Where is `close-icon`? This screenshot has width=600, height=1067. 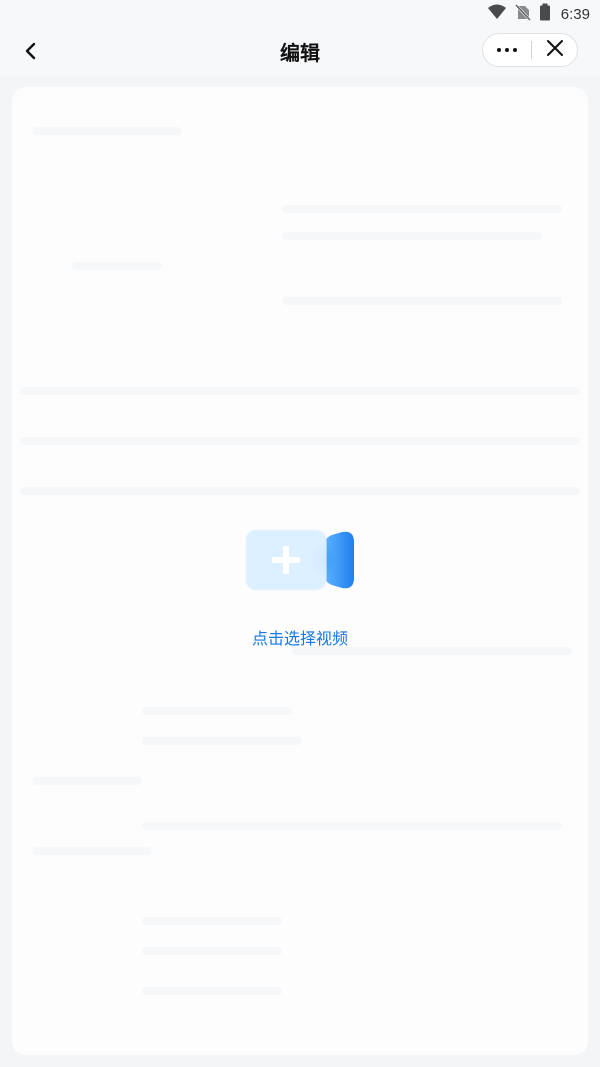 close-icon is located at coordinates (555, 50).